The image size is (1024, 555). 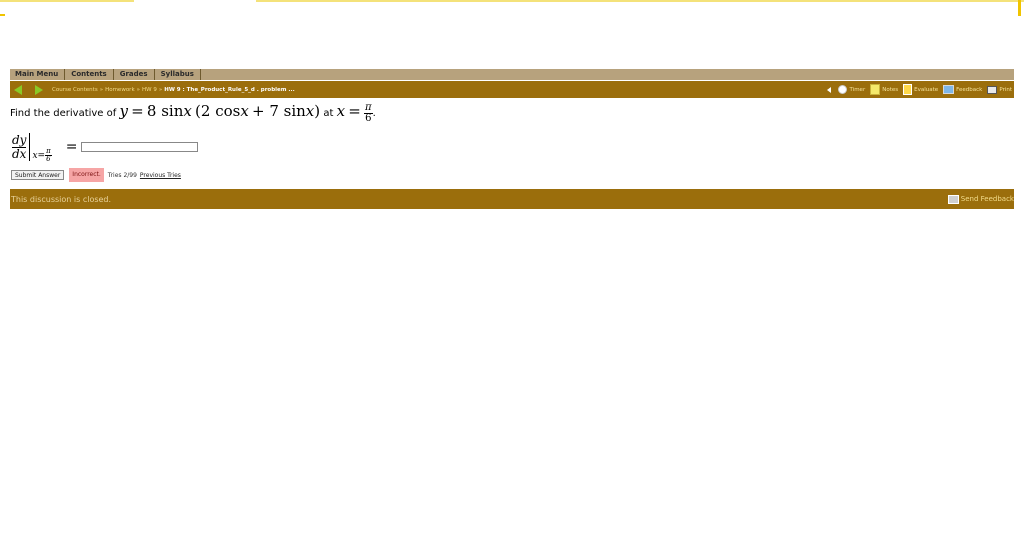 I want to click on evaluation-point: x= π 6, so click(x=42, y=155).